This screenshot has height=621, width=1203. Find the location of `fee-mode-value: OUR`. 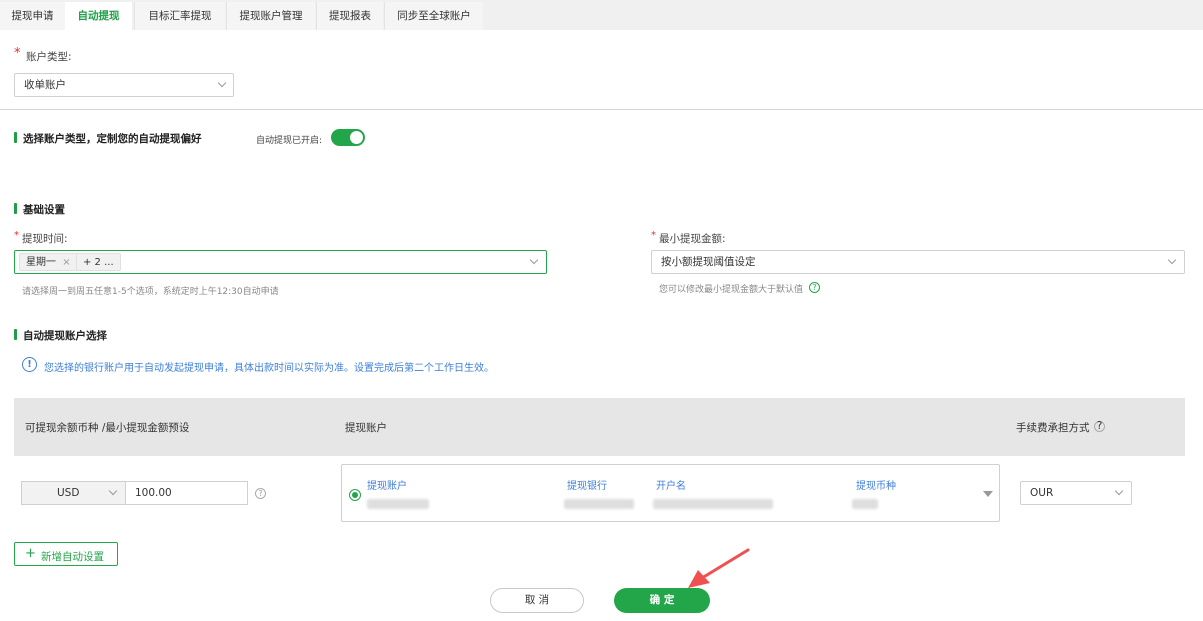

fee-mode-value: OUR is located at coordinates (1042, 493).